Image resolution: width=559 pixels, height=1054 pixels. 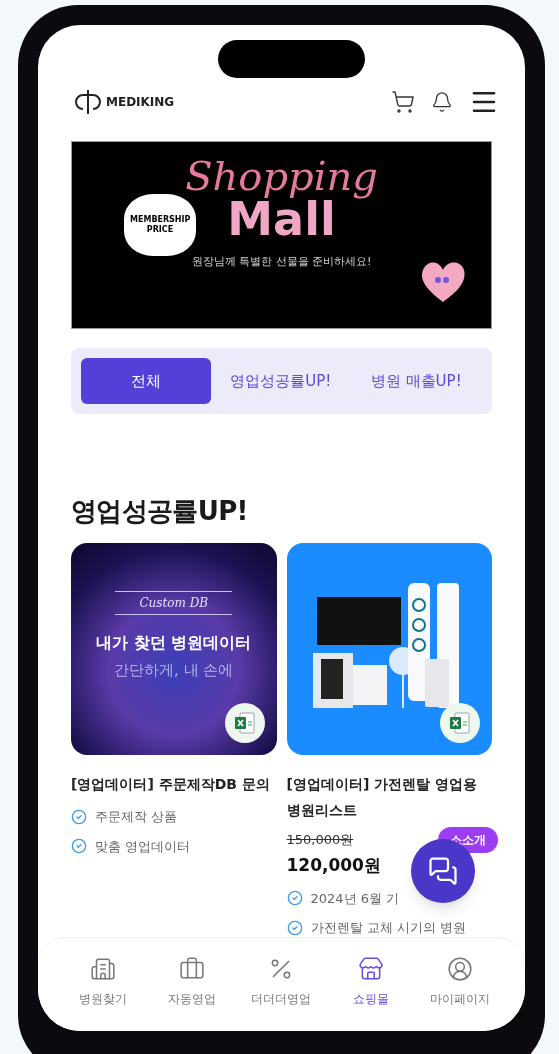 I want to click on user-icon, so click(x=460, y=969).